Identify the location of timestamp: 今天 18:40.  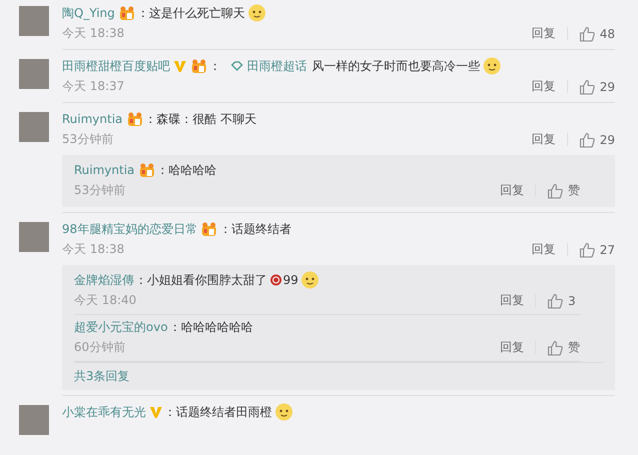
(105, 300).